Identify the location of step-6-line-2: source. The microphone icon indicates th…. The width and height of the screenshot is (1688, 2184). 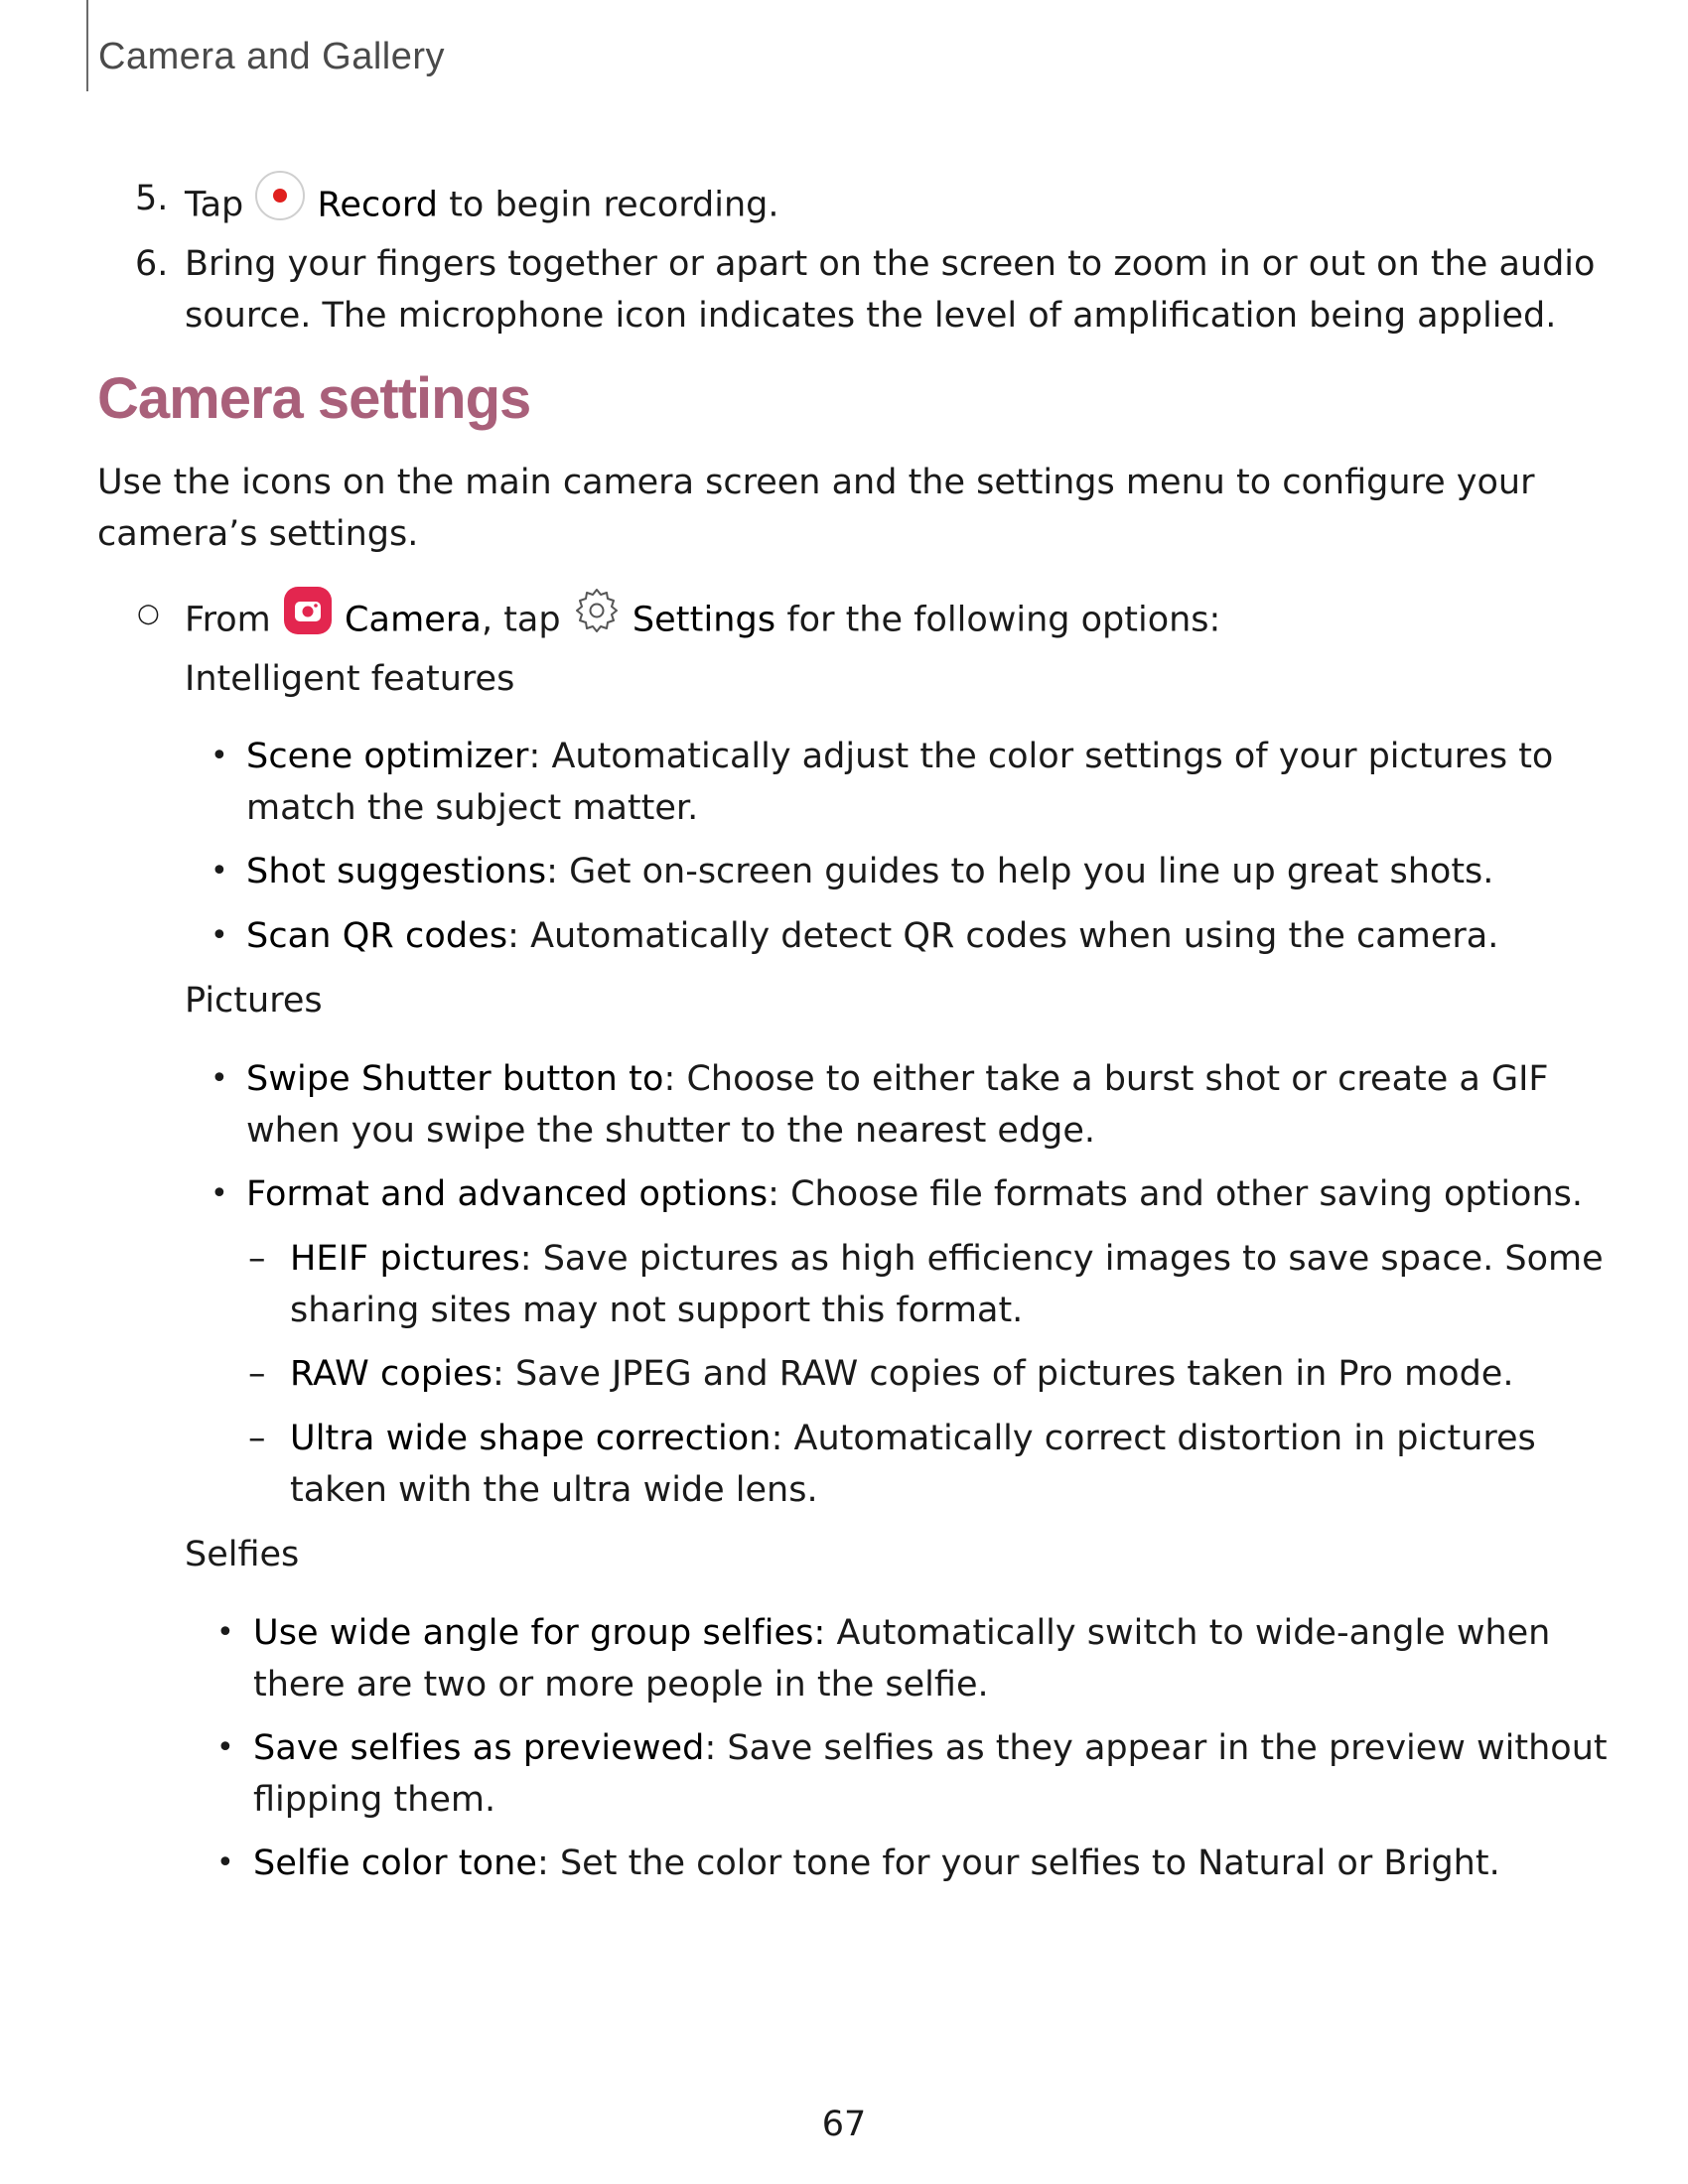
(871, 316).